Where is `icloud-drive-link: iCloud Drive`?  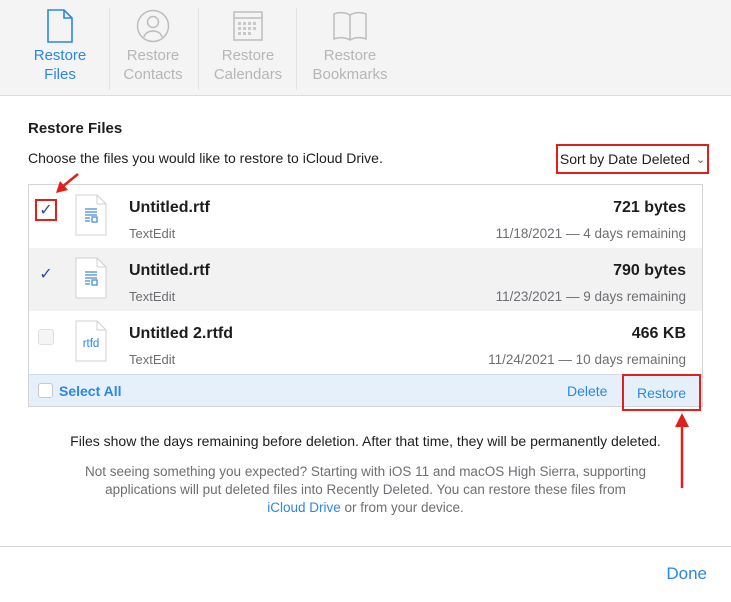 icloud-drive-link: iCloud Drive is located at coordinates (304, 507).